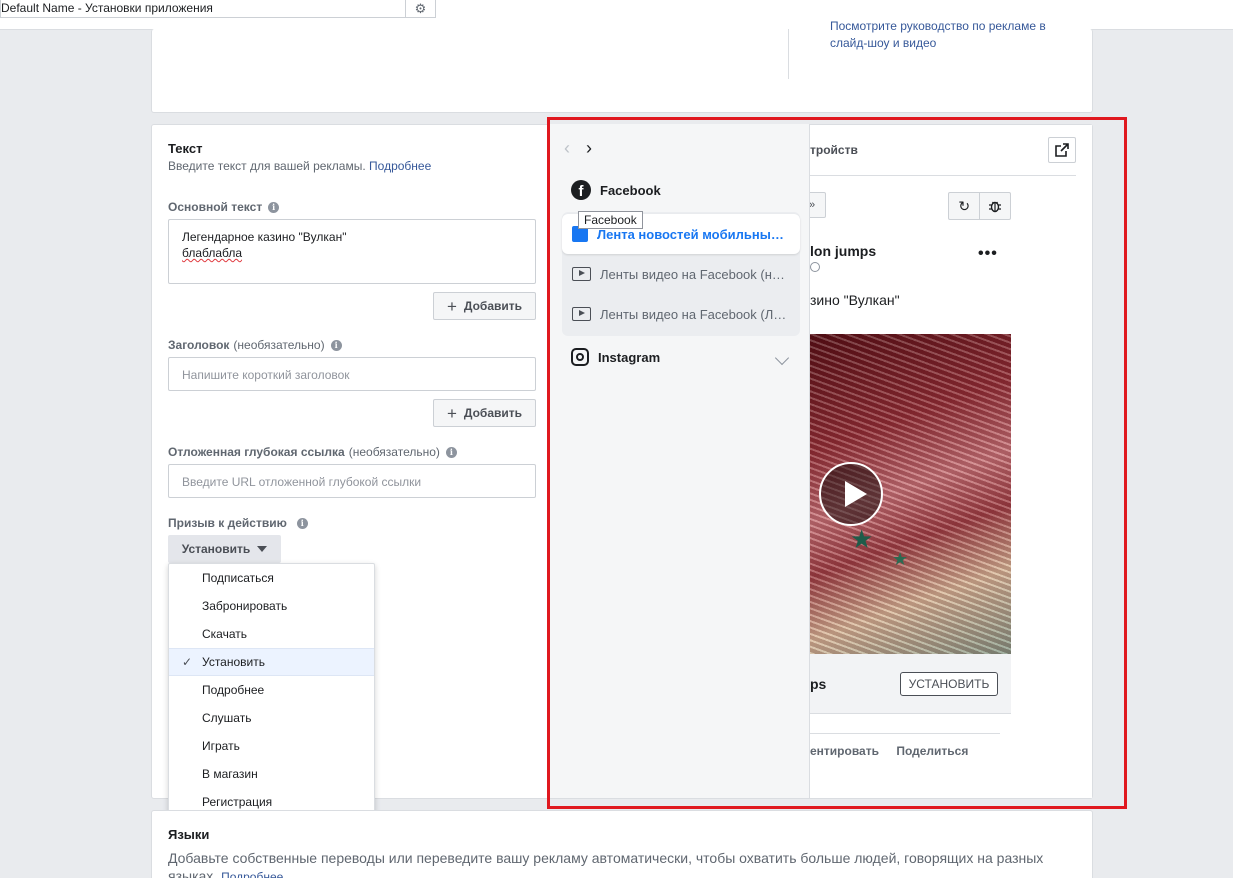 This screenshot has height=878, width=1233. I want to click on add-headline-button: + Добавить, so click(484, 413).